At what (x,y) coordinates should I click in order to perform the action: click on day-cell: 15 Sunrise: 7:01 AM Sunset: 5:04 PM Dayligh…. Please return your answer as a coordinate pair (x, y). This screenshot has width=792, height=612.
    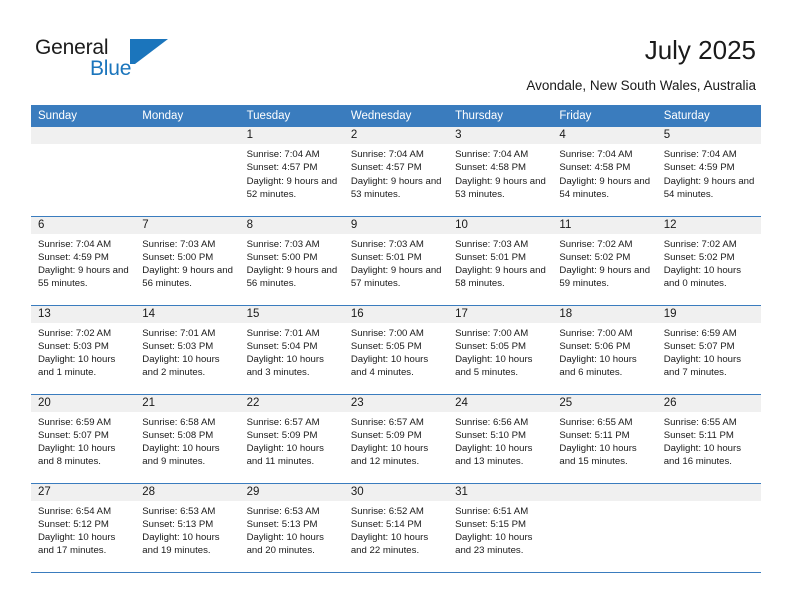
    Looking at the image, I should click on (291, 350).